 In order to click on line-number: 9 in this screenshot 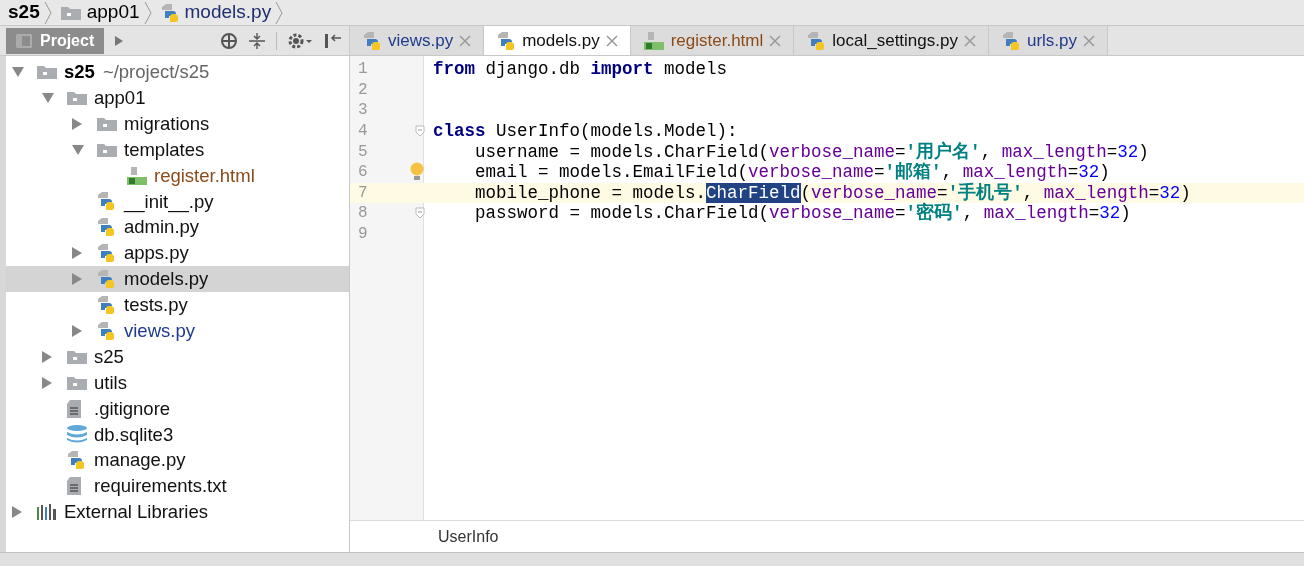, I will do `click(363, 235)`.